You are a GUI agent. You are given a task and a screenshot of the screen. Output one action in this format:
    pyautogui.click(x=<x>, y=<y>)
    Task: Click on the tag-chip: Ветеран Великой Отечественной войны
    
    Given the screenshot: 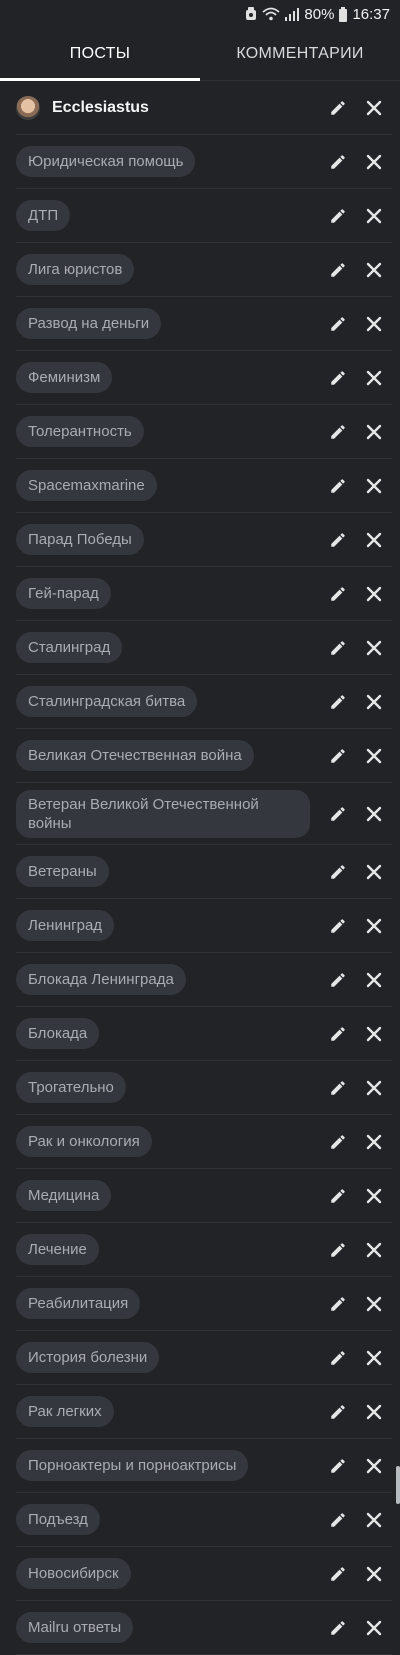 What is the action you would take?
    pyautogui.click(x=163, y=813)
    